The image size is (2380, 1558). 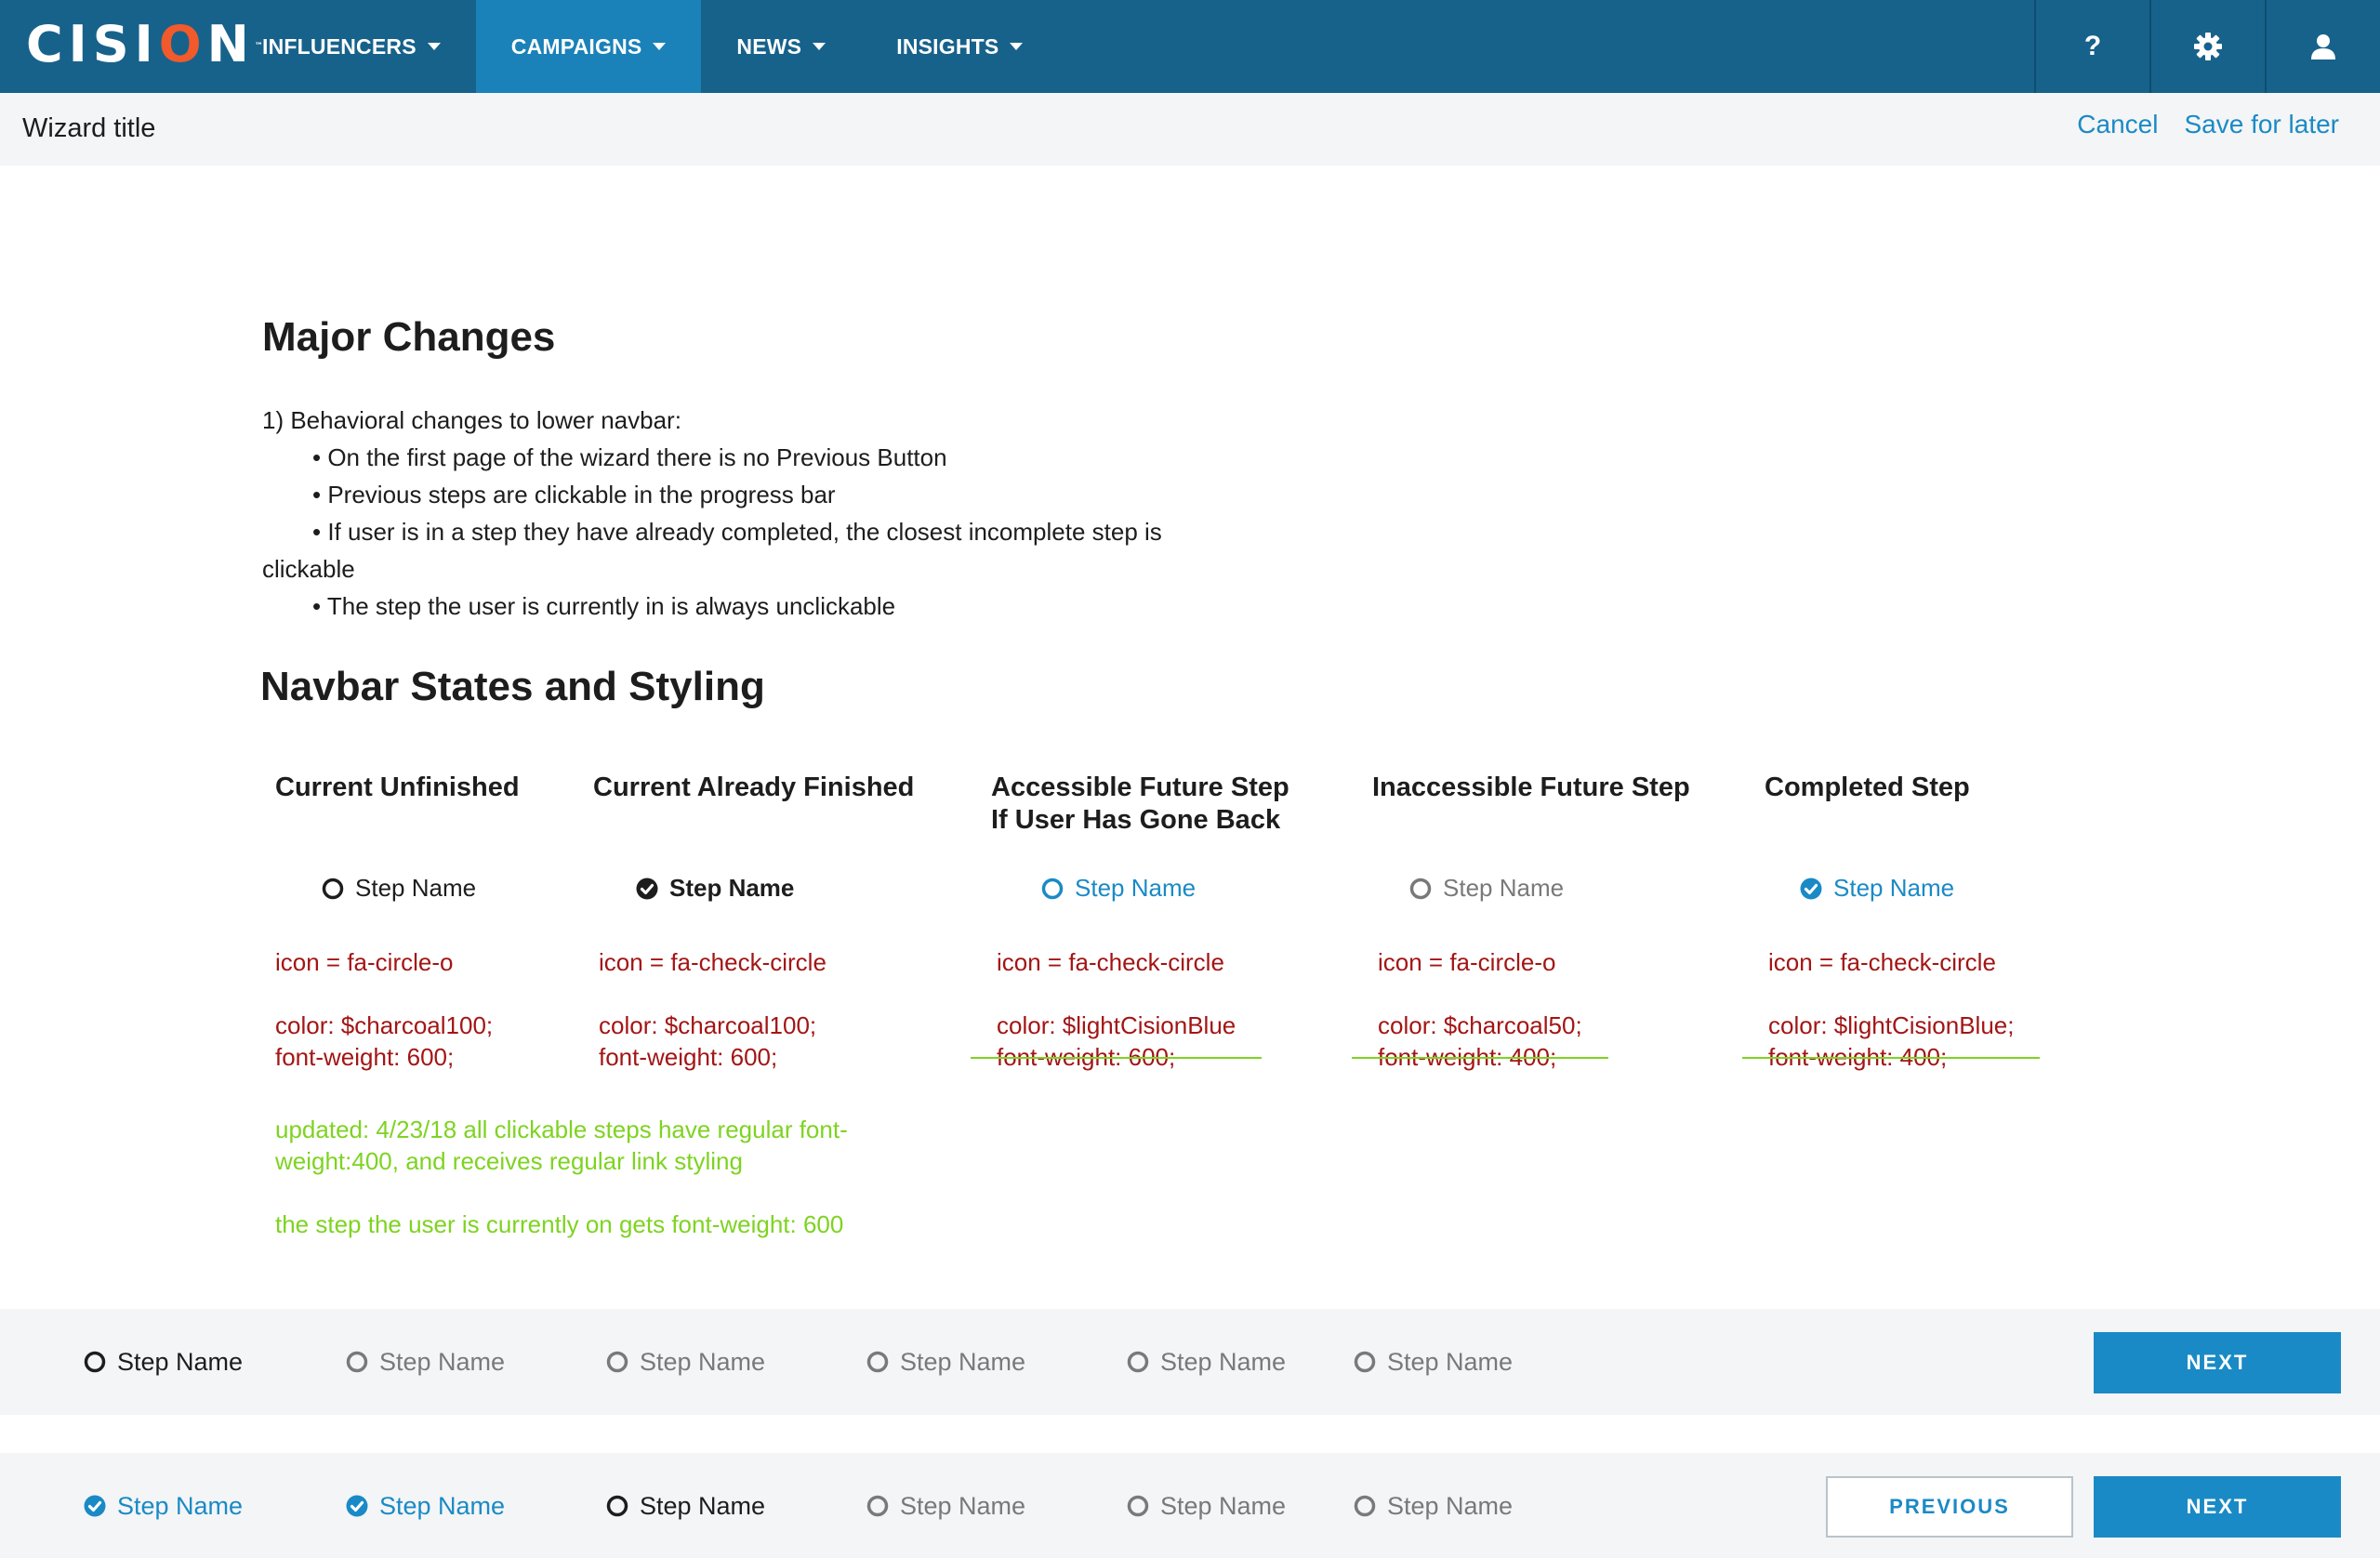 I want to click on major-changes-heading: Major Changes, so click(x=409, y=337).